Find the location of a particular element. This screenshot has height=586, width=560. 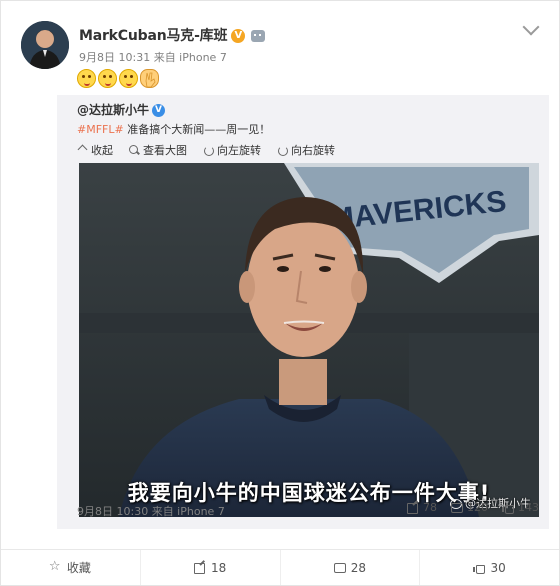

verified-gold-icon: V is located at coordinates (238, 36).